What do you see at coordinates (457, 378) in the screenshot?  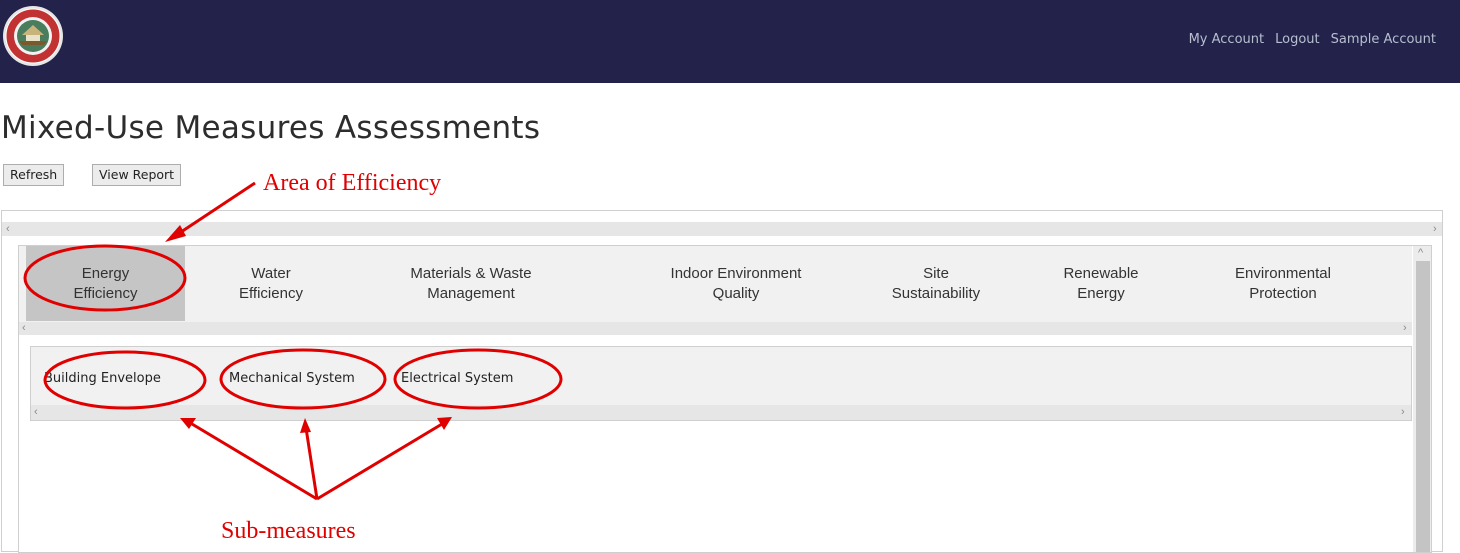 I see `subtab-electrical-system: Electrical System` at bounding box center [457, 378].